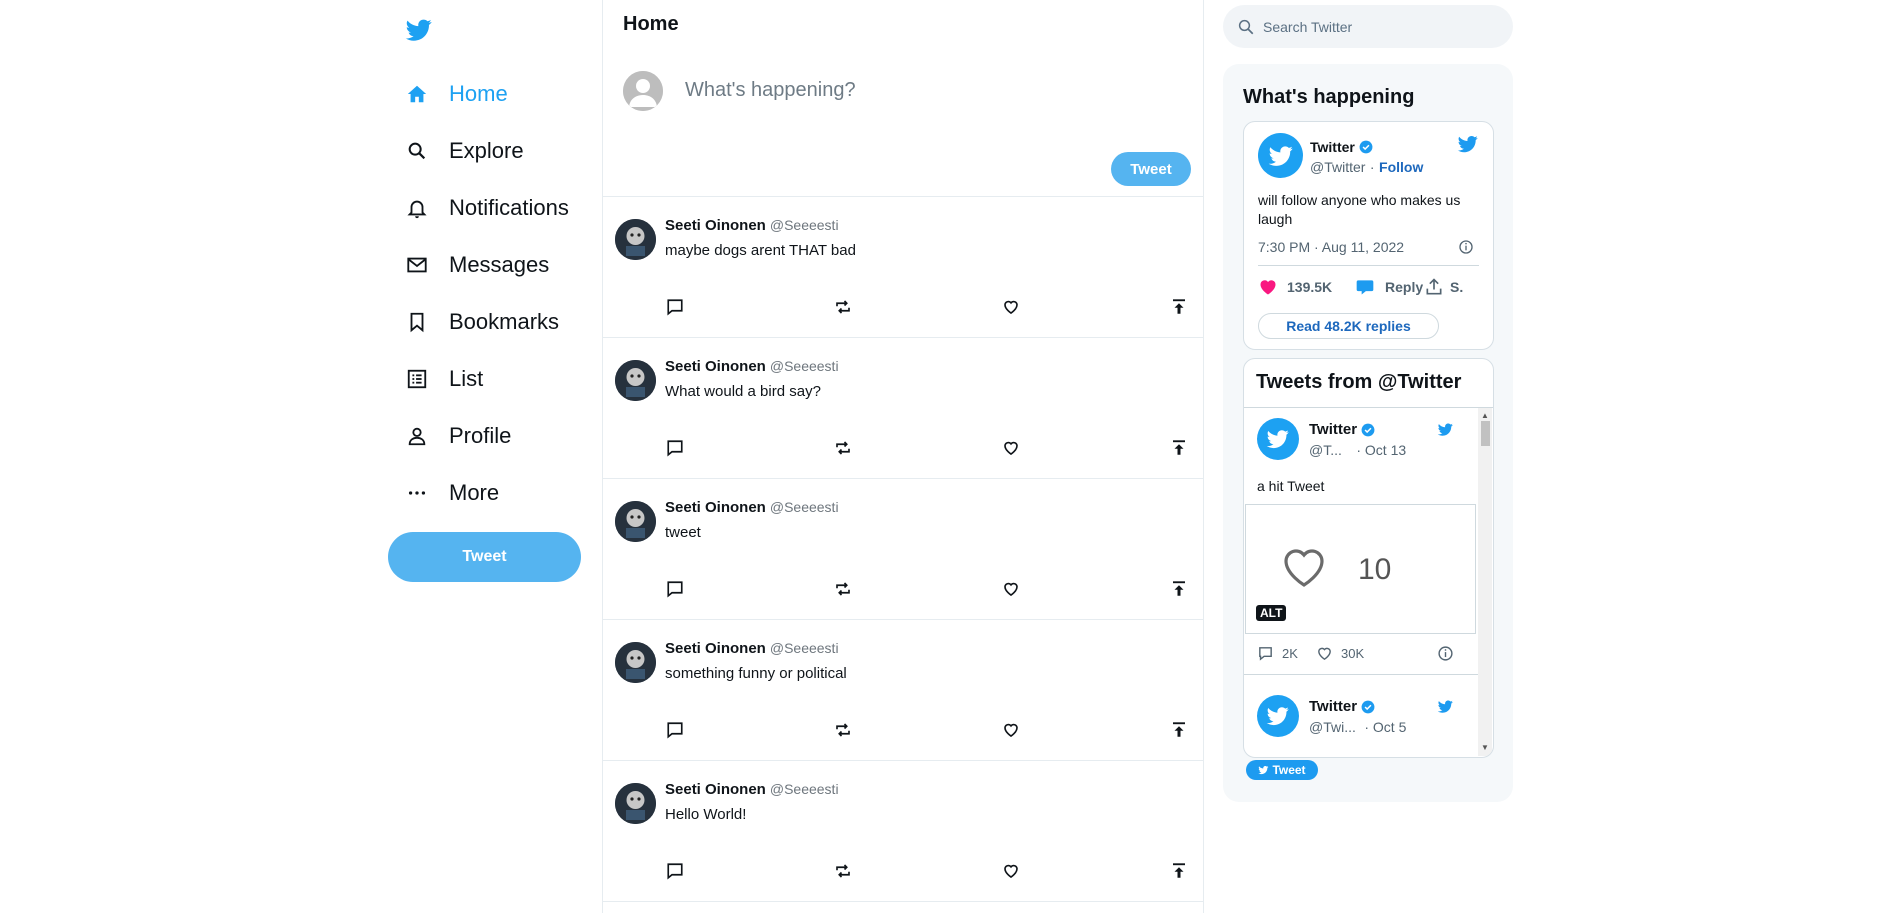 This screenshot has width=1889, height=913. Describe the element at coordinates (1291, 486) in the screenshot. I see `timeline-tweet-text: a hit Tweet` at that location.